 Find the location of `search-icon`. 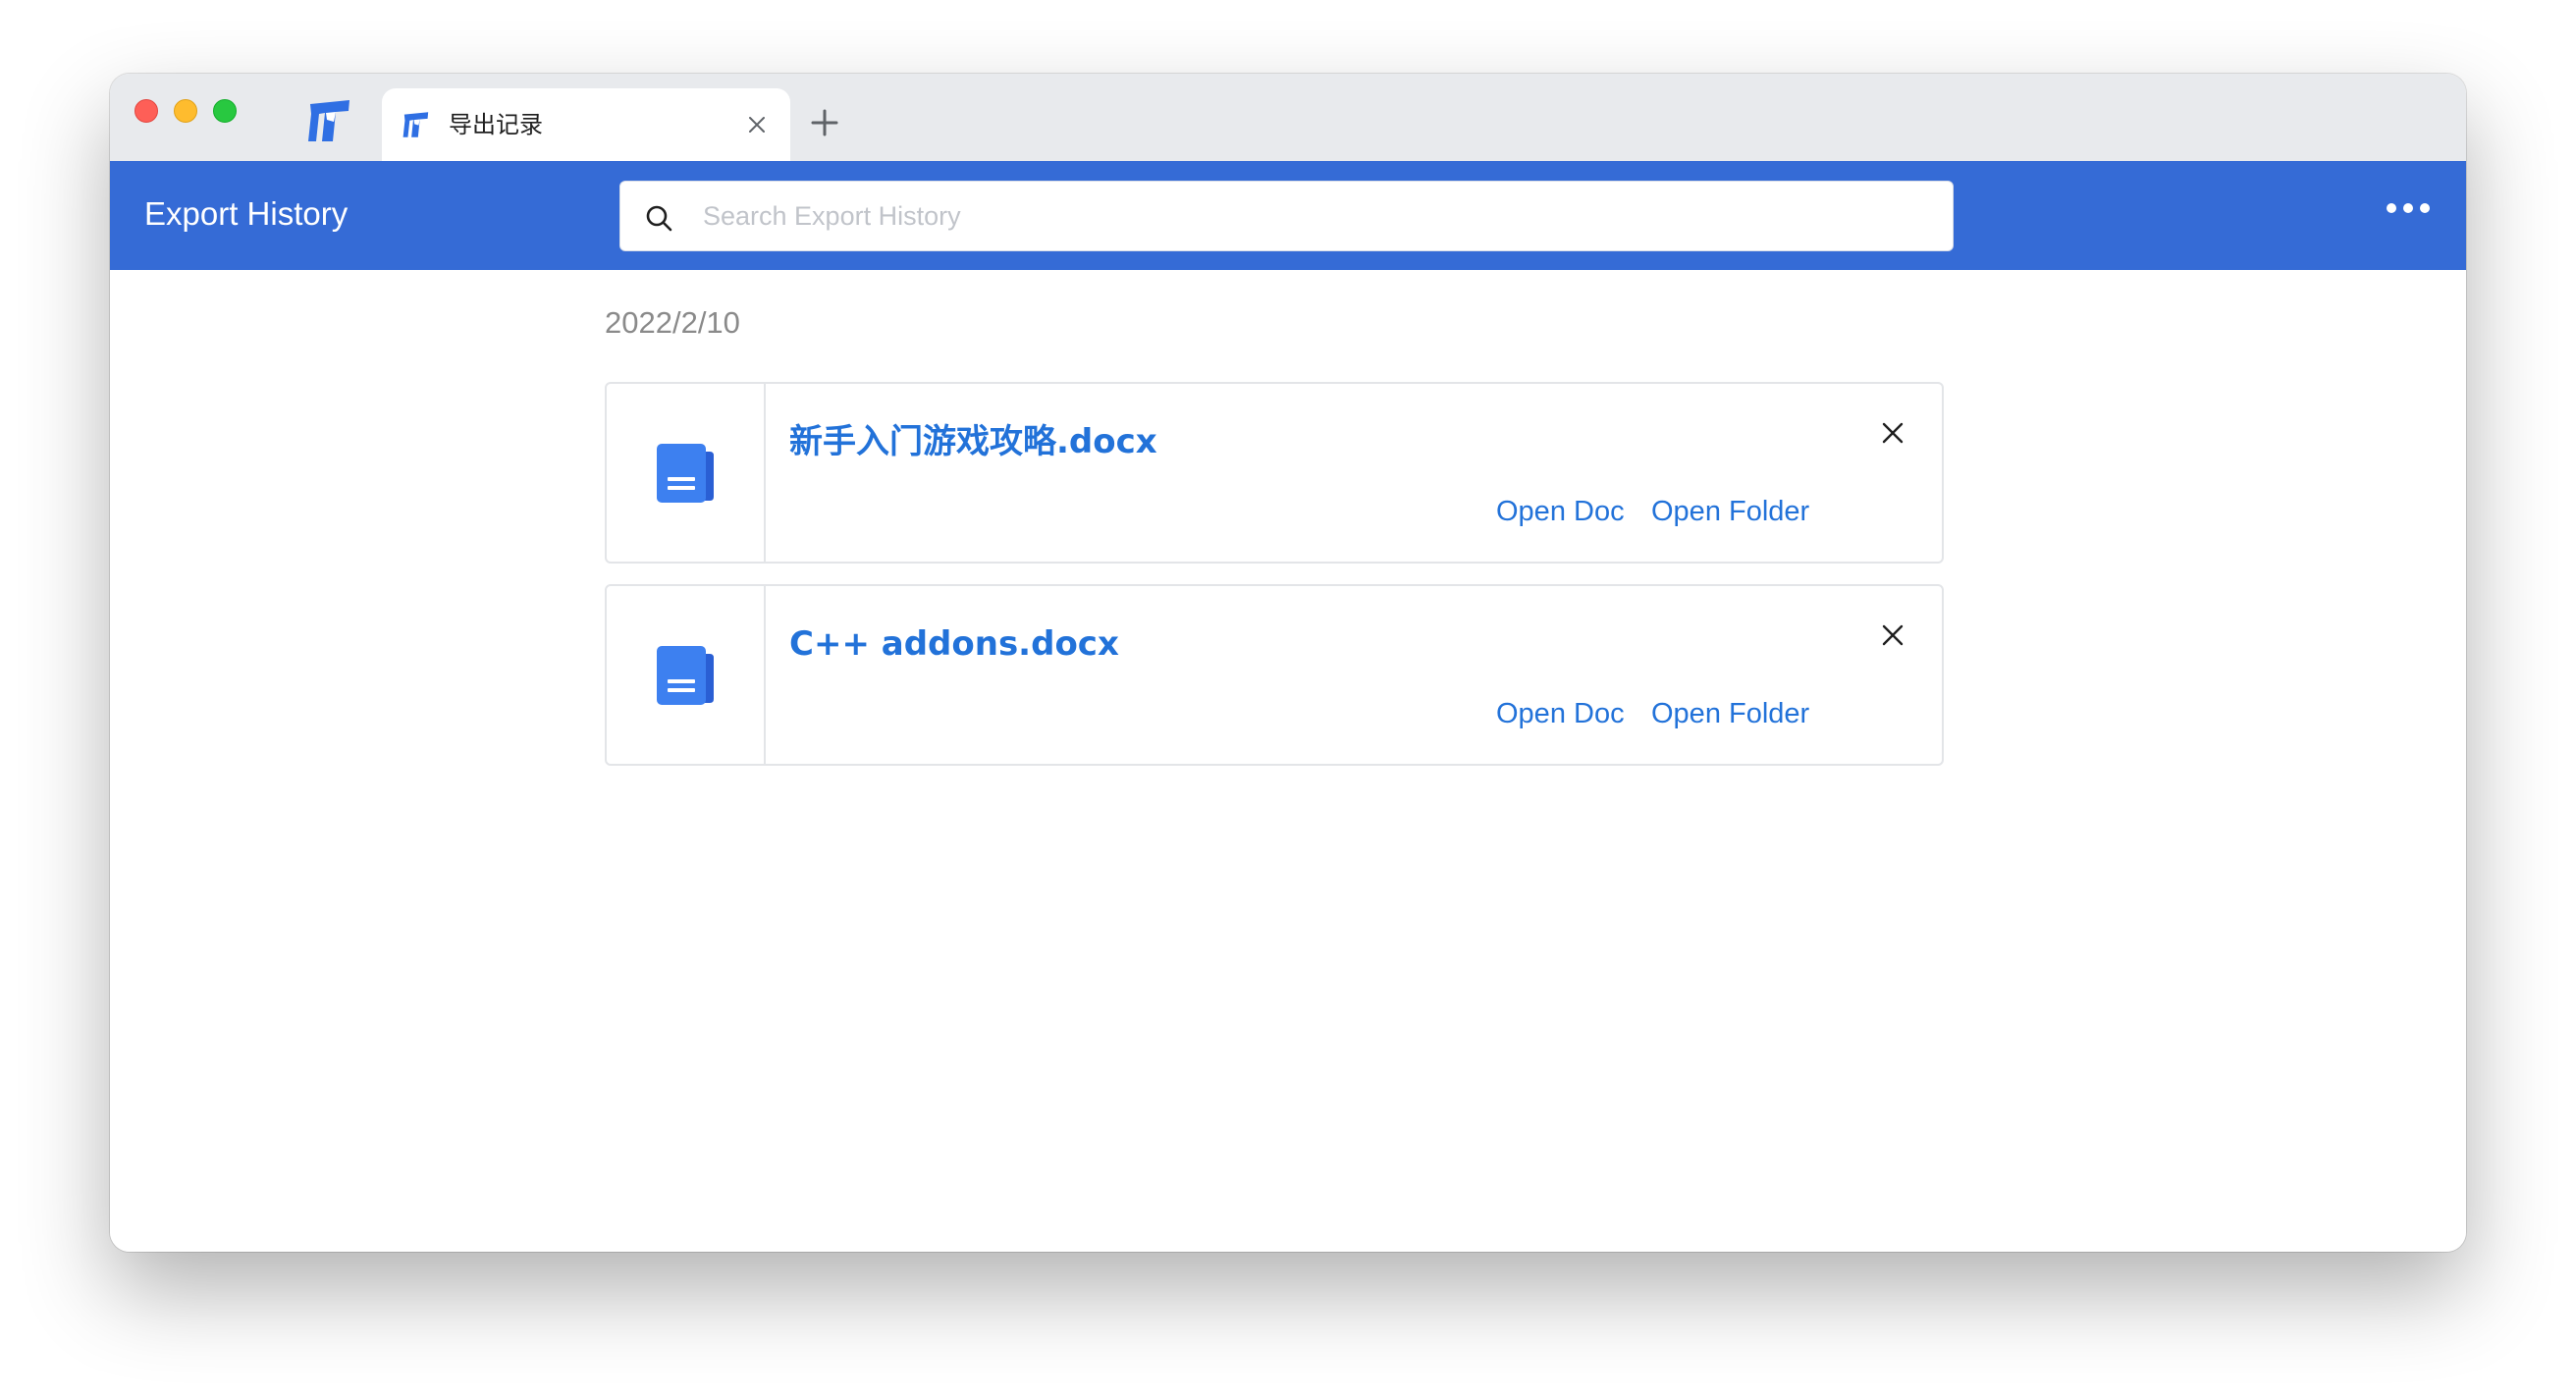

search-icon is located at coordinates (659, 218).